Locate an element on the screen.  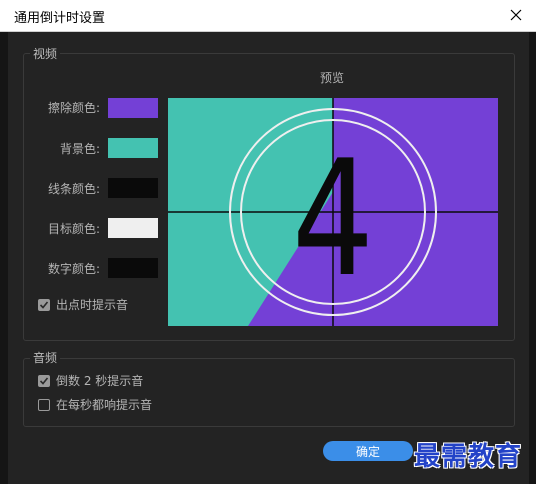
line-color-swatch is located at coordinates (133, 188).